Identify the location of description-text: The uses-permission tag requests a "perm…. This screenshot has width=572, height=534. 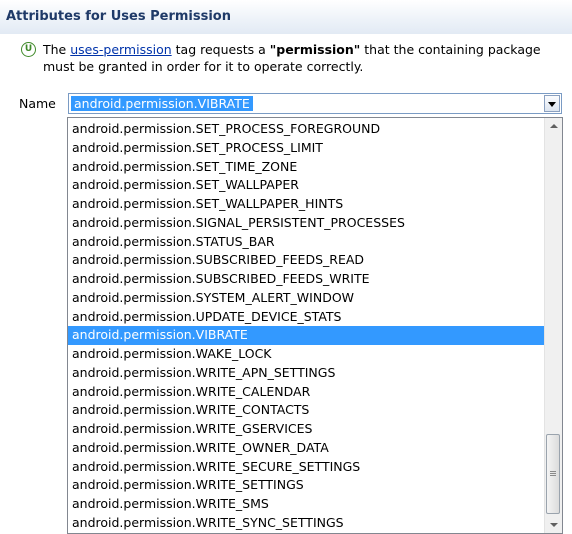
(293, 58).